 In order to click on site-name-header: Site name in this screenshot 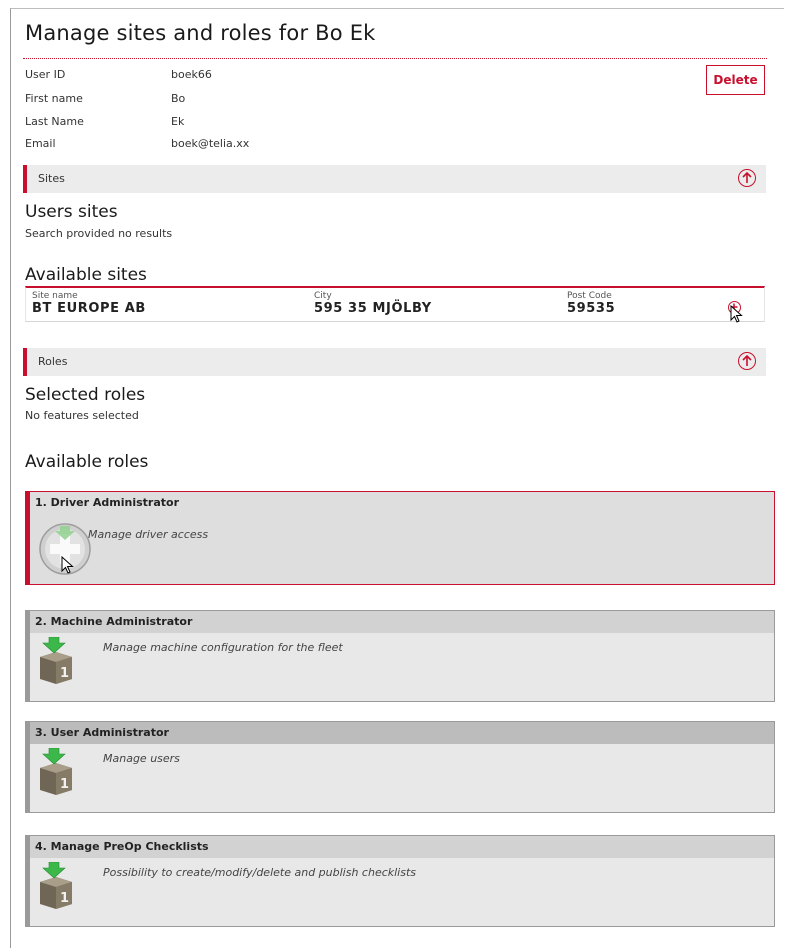, I will do `click(55, 296)`.